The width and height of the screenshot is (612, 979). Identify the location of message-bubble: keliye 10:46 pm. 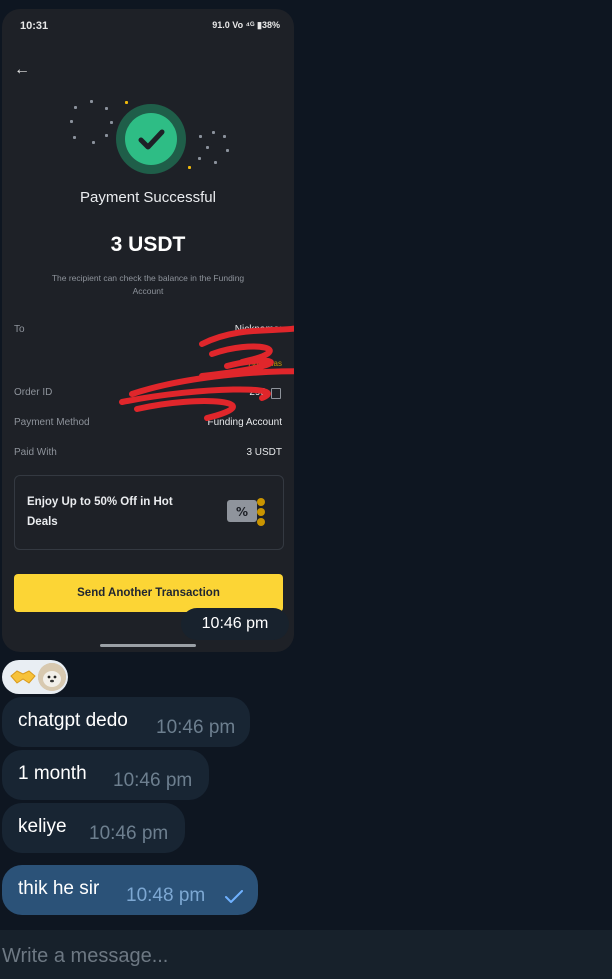
(93, 828).